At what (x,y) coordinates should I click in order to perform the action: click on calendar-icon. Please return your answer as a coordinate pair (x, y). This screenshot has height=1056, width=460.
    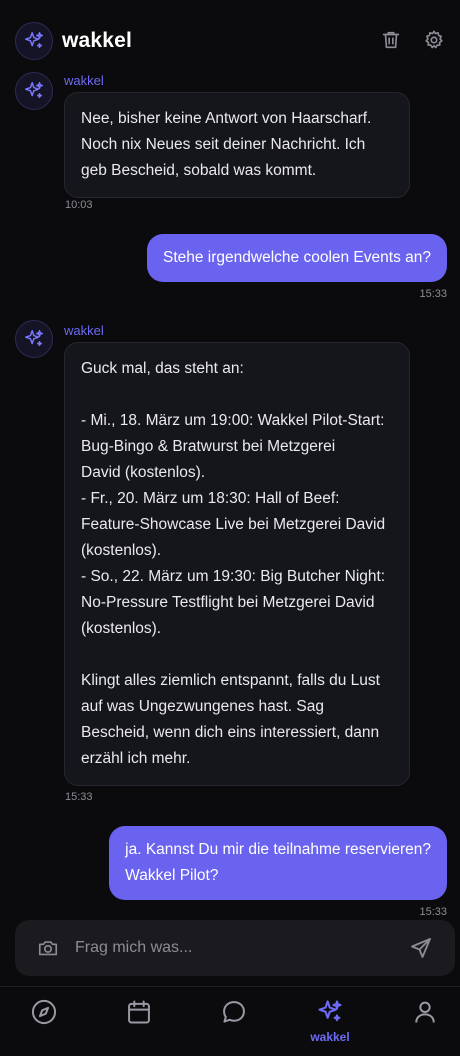
    Looking at the image, I should click on (139, 1012).